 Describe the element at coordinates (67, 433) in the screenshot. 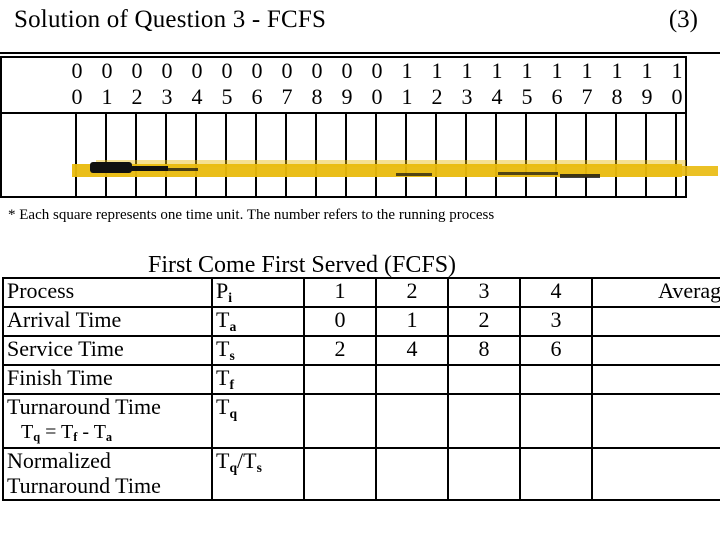

I see `row-label-formula: Tq = Tf - Ta` at that location.